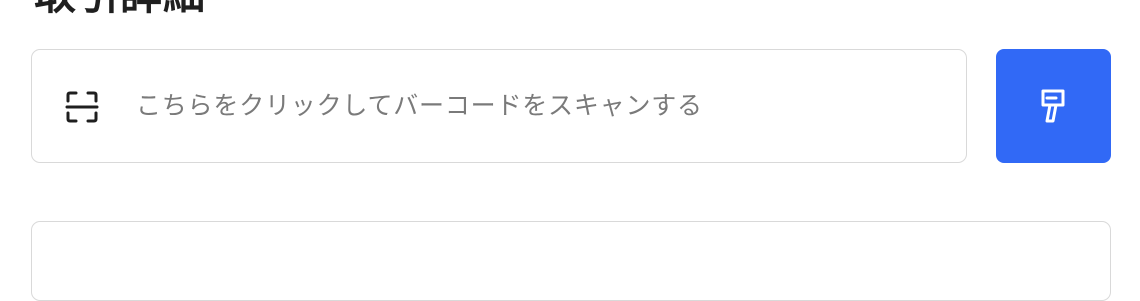 The image size is (1140, 301). What do you see at coordinates (120, 8) in the screenshot?
I see `page-title: 取引詳細` at bounding box center [120, 8].